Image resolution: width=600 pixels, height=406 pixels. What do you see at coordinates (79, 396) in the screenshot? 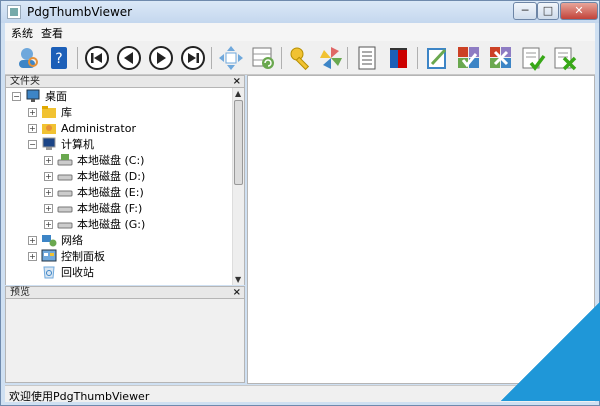
I see `status-text: 欢迎使用PdgThumbViewer` at bounding box center [79, 396].